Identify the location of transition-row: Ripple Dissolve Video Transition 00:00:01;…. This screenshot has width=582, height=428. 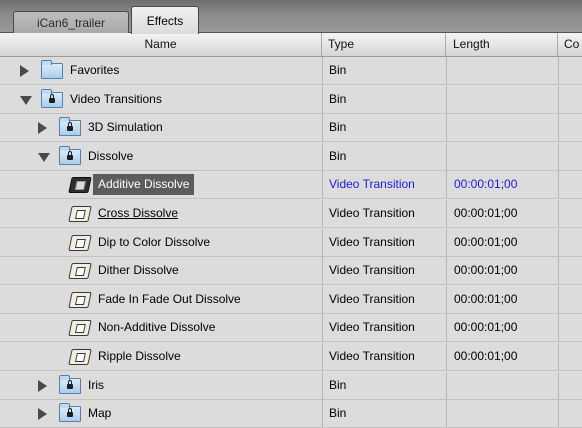
(291, 357).